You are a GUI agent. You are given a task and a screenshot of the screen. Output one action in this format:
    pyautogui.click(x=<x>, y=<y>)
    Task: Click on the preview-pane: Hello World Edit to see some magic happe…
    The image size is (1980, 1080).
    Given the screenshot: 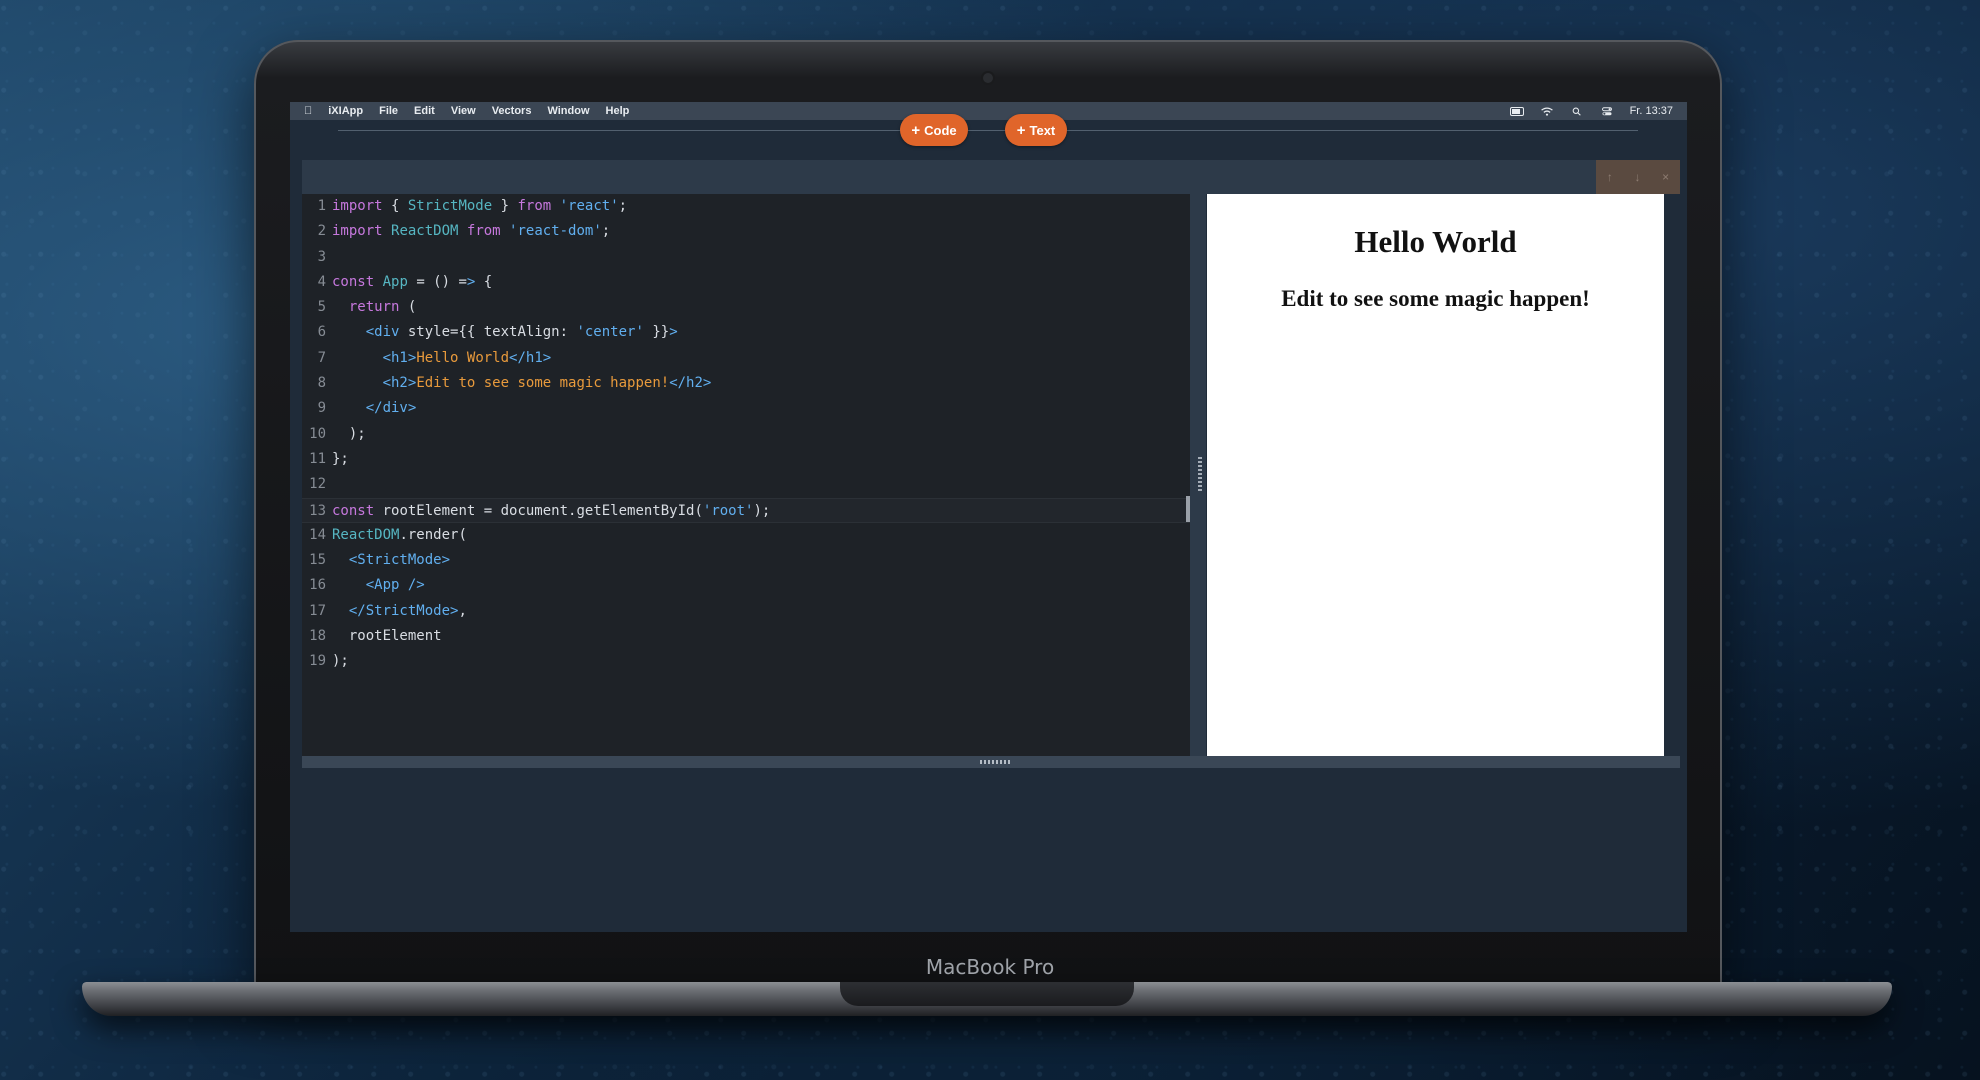 What is the action you would take?
    pyautogui.click(x=1435, y=475)
    